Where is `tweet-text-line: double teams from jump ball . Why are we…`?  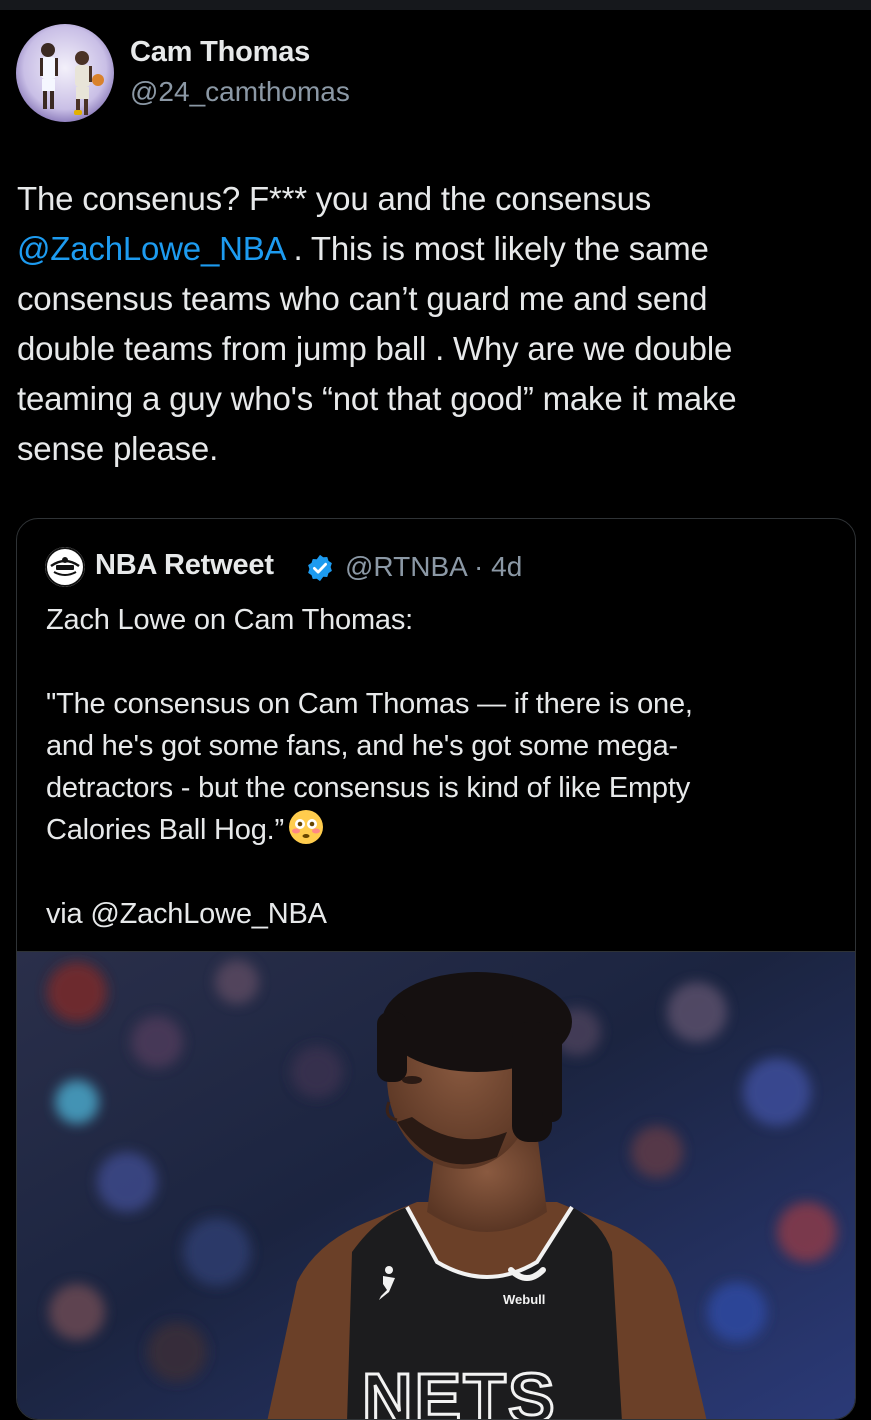 tweet-text-line: double teams from jump ball . Why are we… is located at coordinates (375, 348).